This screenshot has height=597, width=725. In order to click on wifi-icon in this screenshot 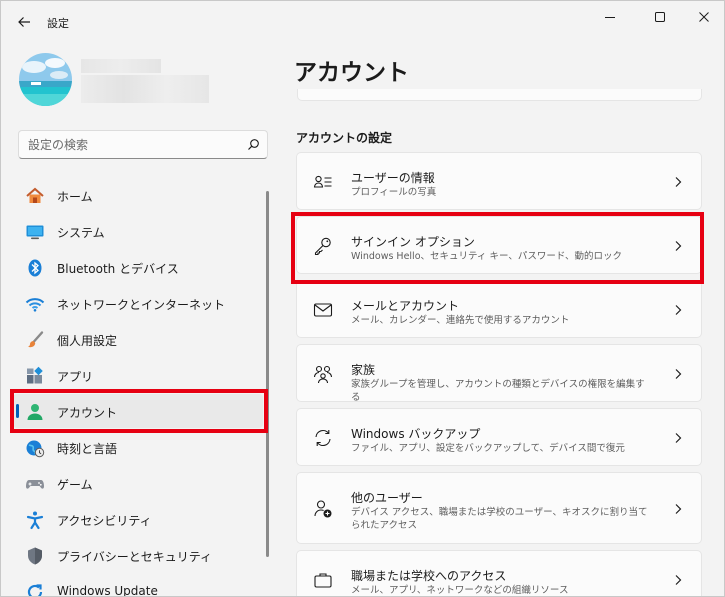, I will do `click(35, 304)`.